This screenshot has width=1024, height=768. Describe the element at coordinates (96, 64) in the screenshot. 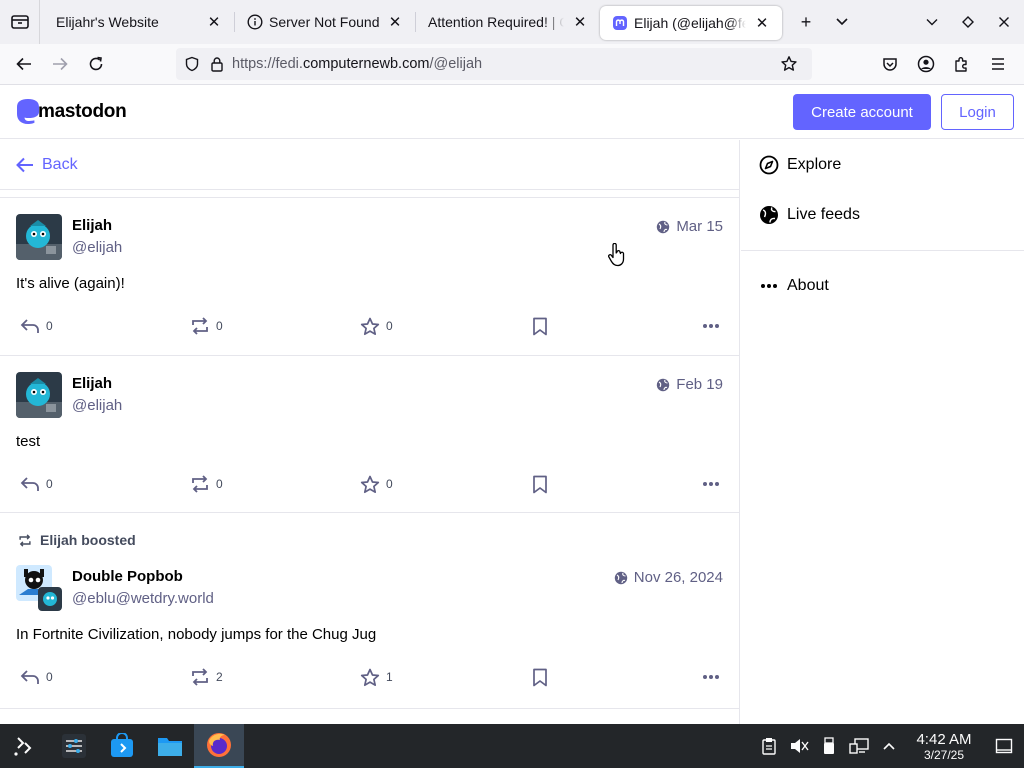

I see `reload-icon` at that location.